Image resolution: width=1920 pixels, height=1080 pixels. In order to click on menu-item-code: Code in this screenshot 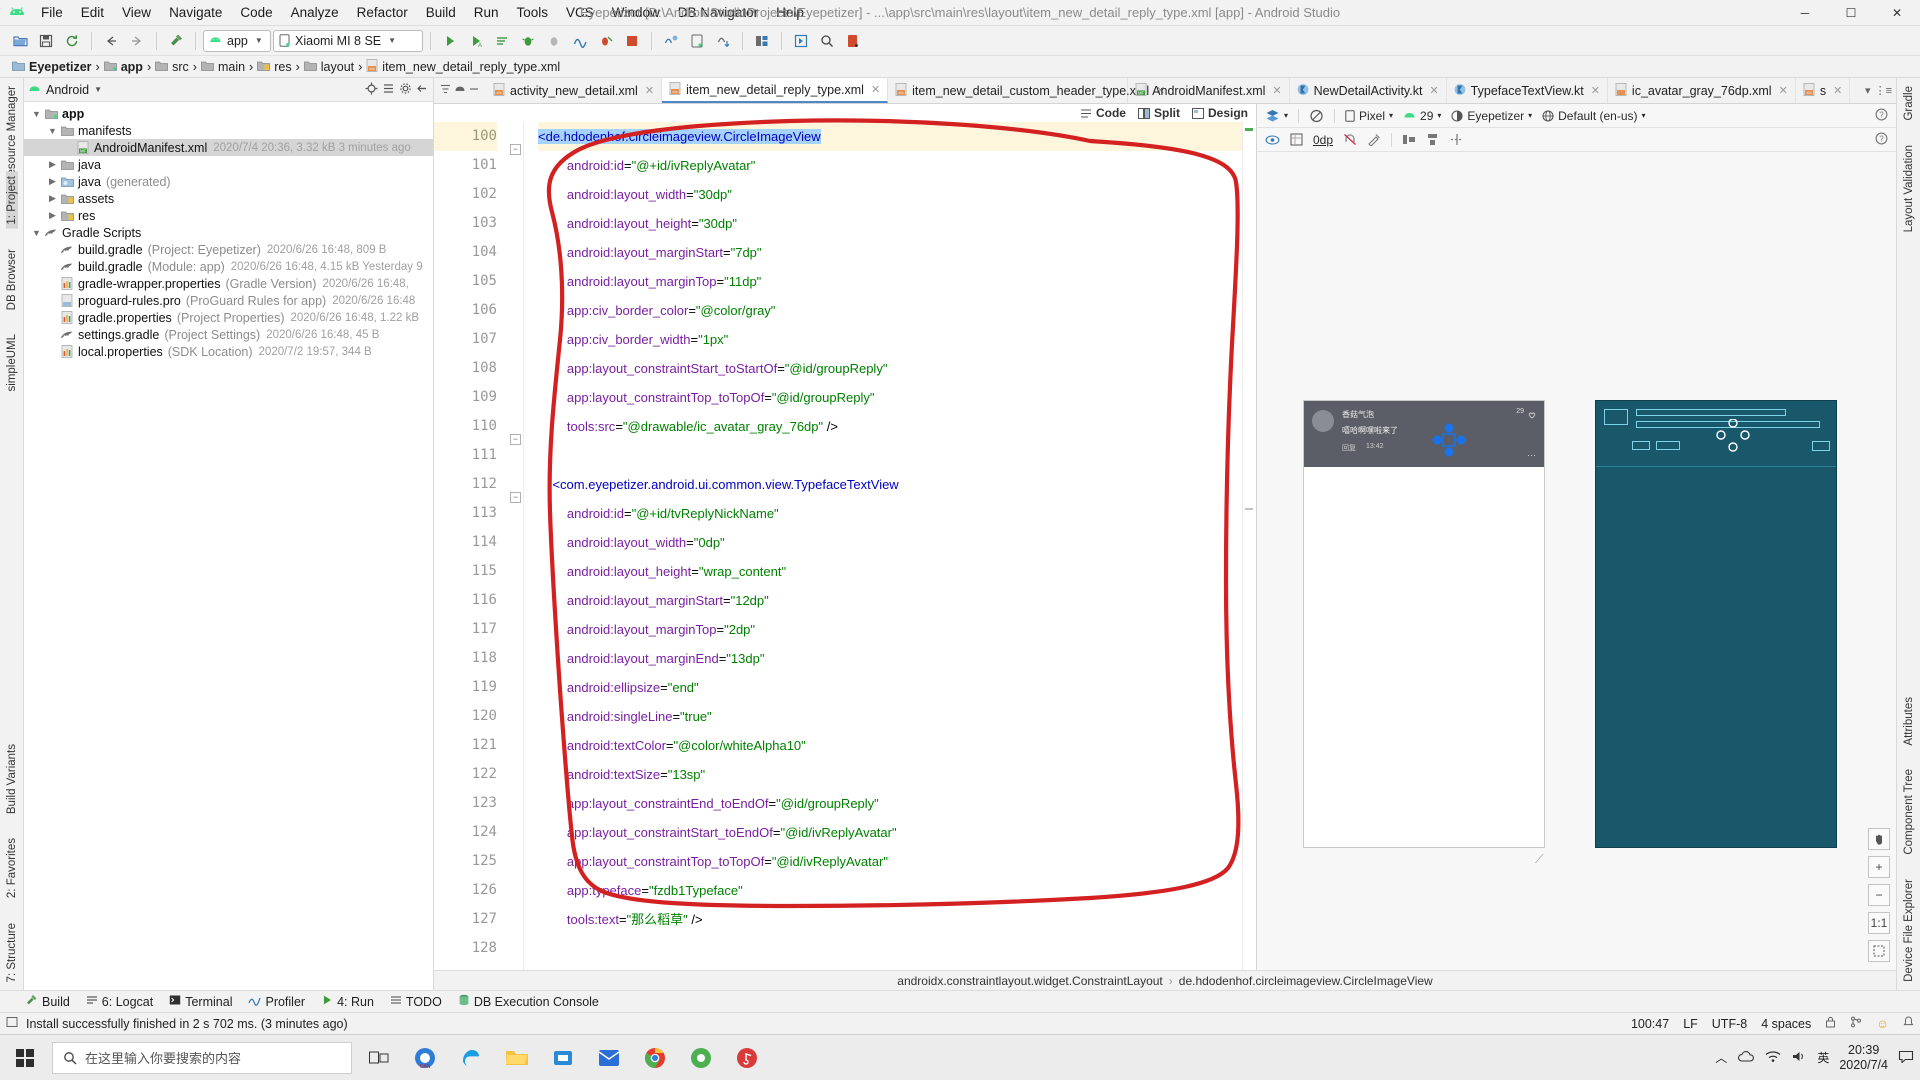, I will do `click(256, 12)`.